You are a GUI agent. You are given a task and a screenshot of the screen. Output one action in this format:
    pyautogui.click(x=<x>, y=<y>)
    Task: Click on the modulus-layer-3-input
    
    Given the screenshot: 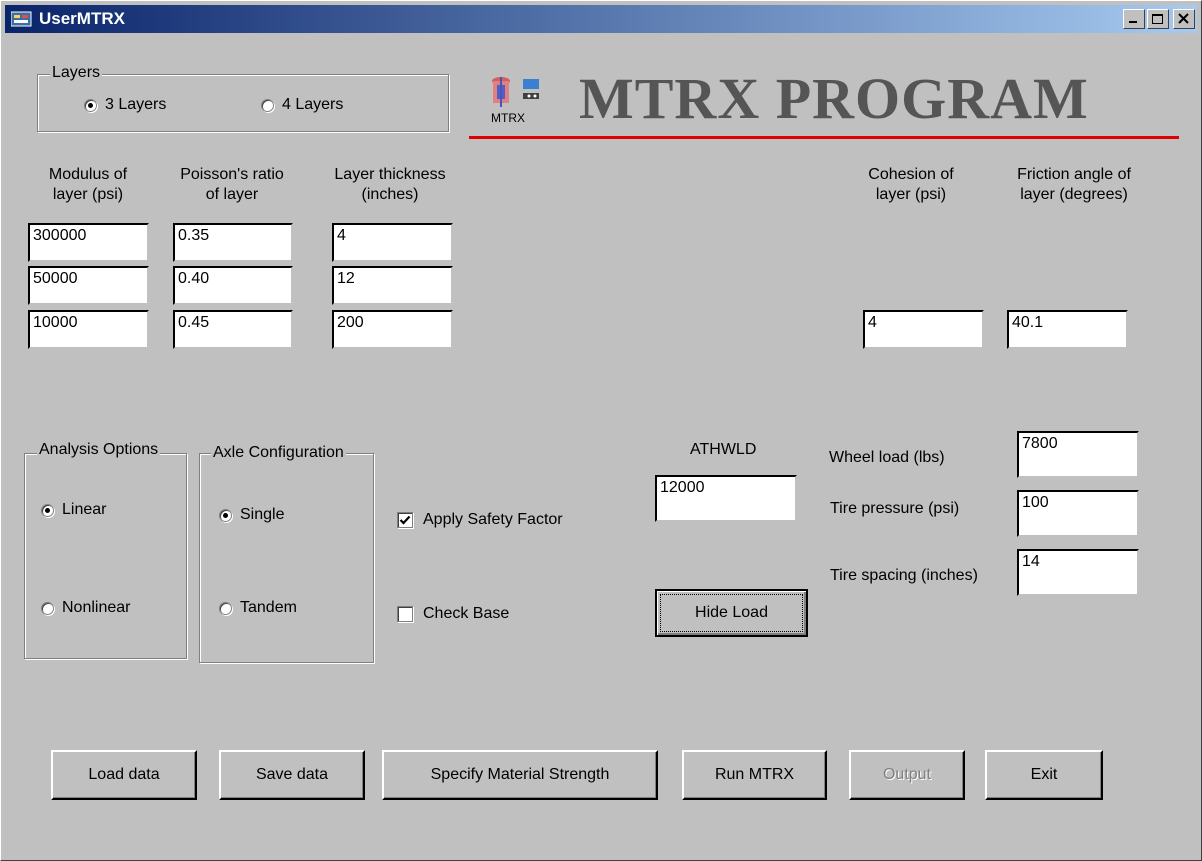 What is the action you would take?
    pyautogui.click(x=88, y=329)
    